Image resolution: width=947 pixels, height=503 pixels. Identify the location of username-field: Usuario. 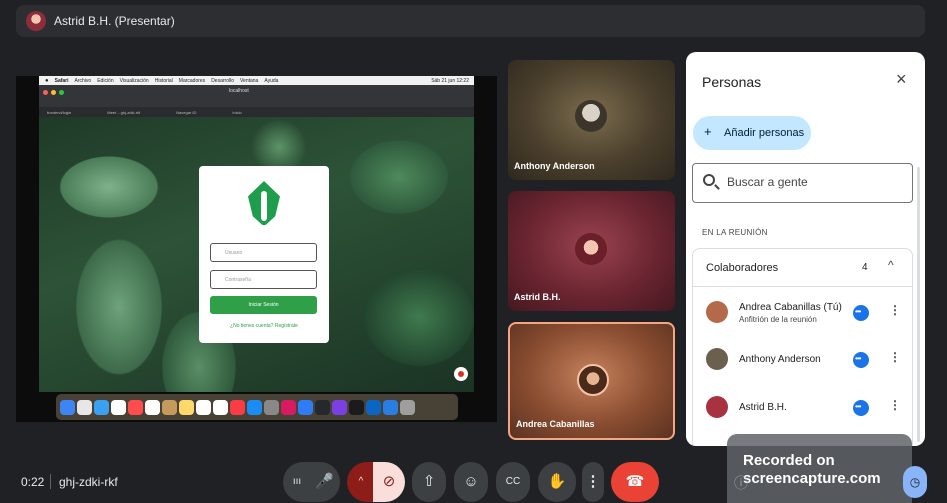
(263, 252).